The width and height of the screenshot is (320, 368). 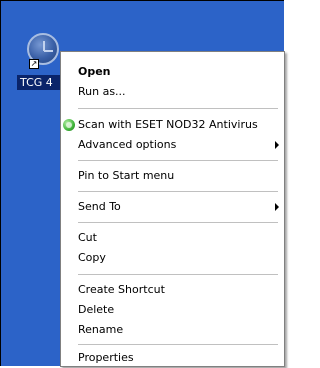 What do you see at coordinates (126, 175) in the screenshot?
I see `menu-item-label: Pin to Start menu` at bounding box center [126, 175].